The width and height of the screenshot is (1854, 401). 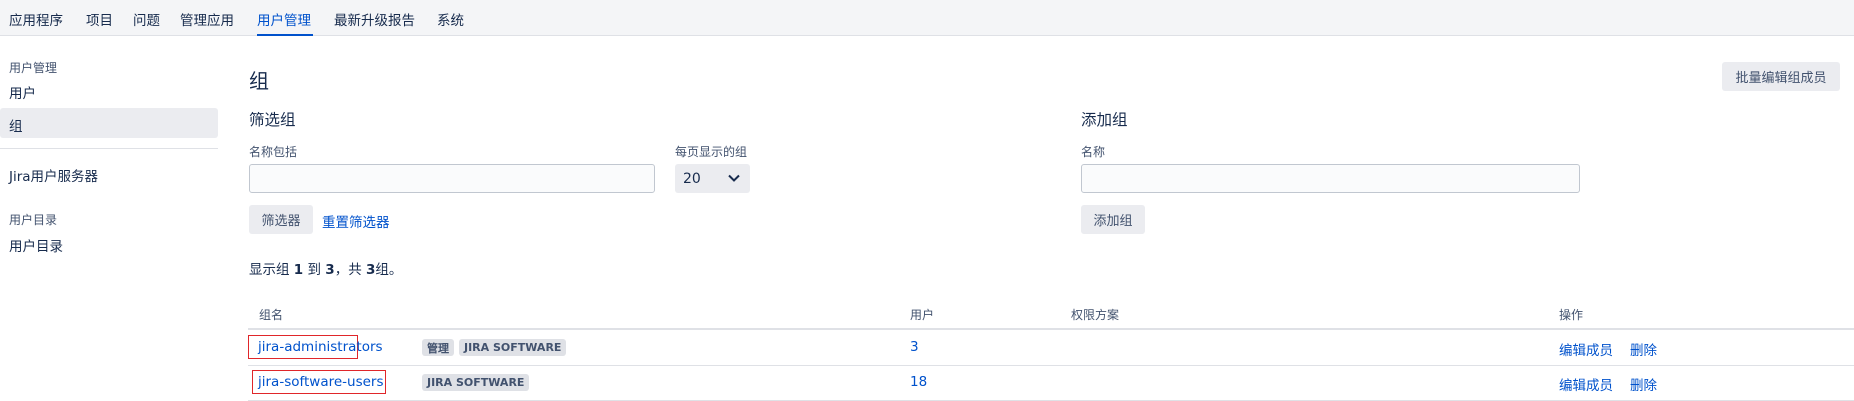 What do you see at coordinates (918, 382) in the screenshot?
I see `group-user-count-link: 18` at bounding box center [918, 382].